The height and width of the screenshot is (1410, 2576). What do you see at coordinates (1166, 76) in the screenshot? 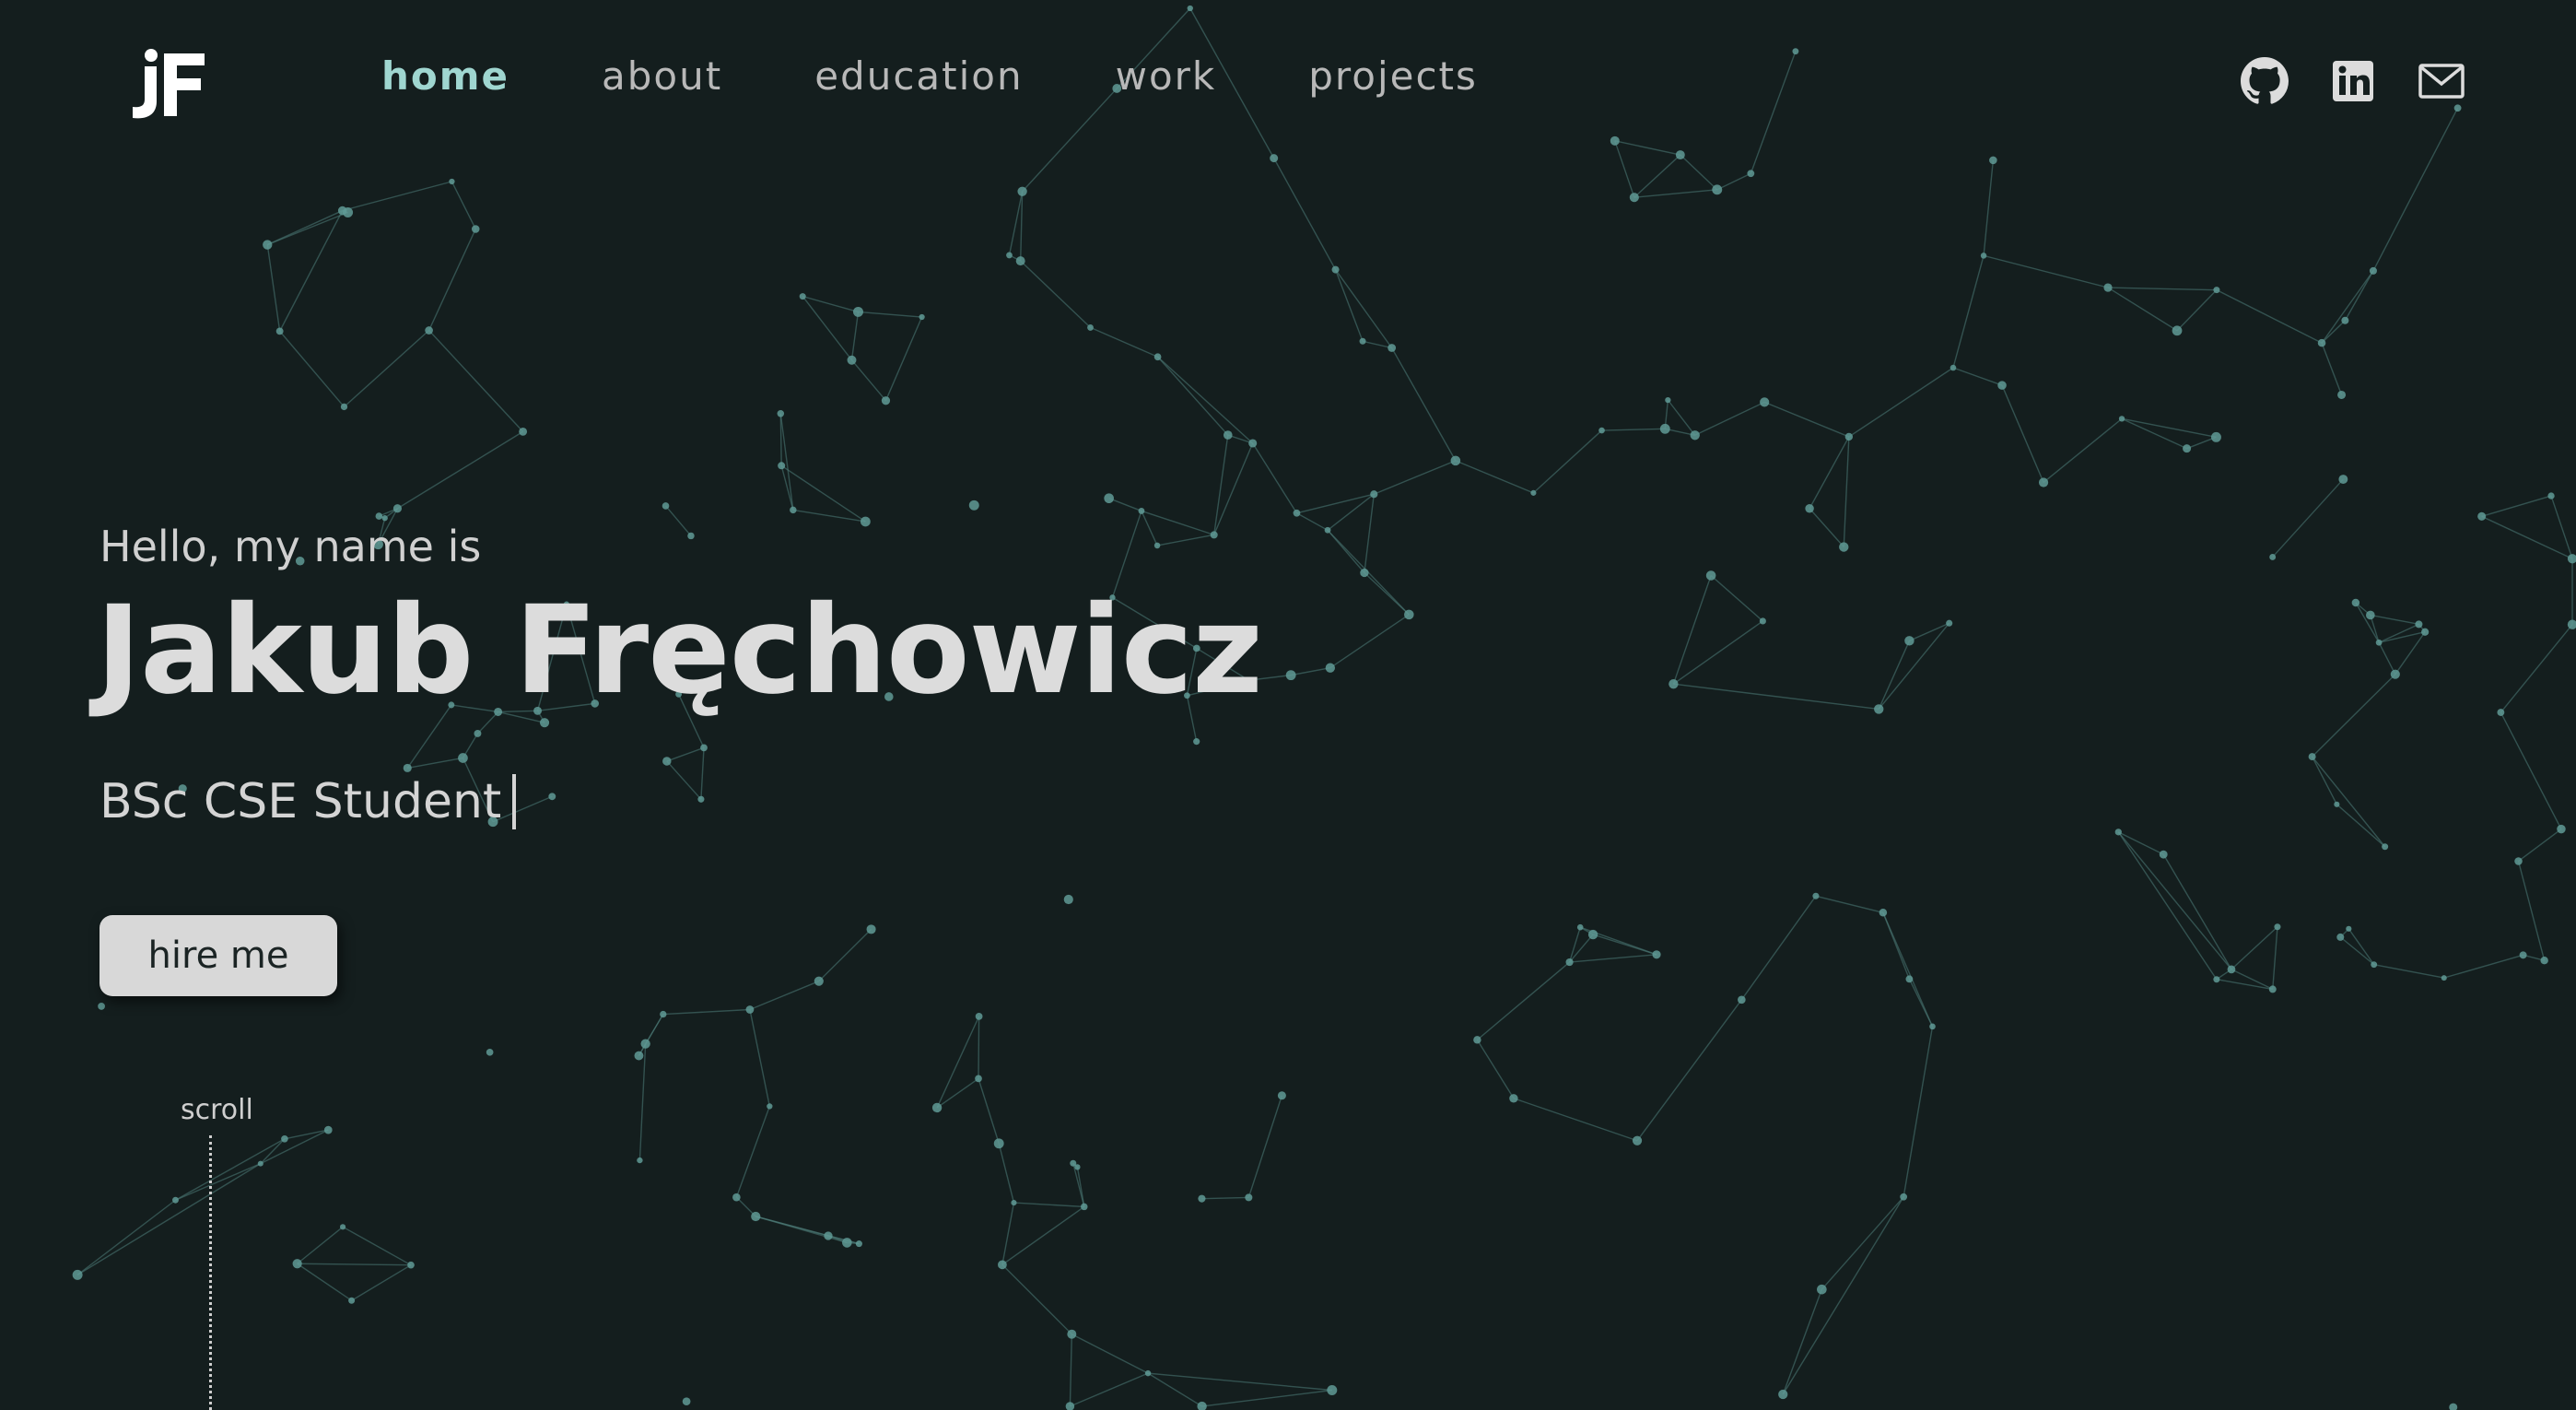
I see `nav-work: work` at bounding box center [1166, 76].